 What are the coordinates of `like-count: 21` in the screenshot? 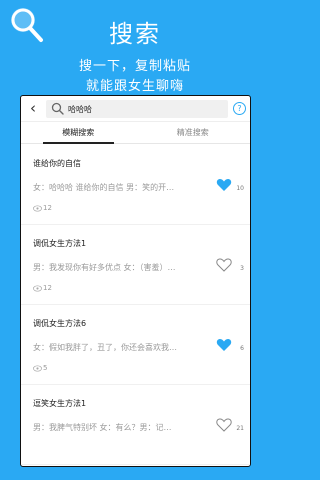 It's located at (240, 428).